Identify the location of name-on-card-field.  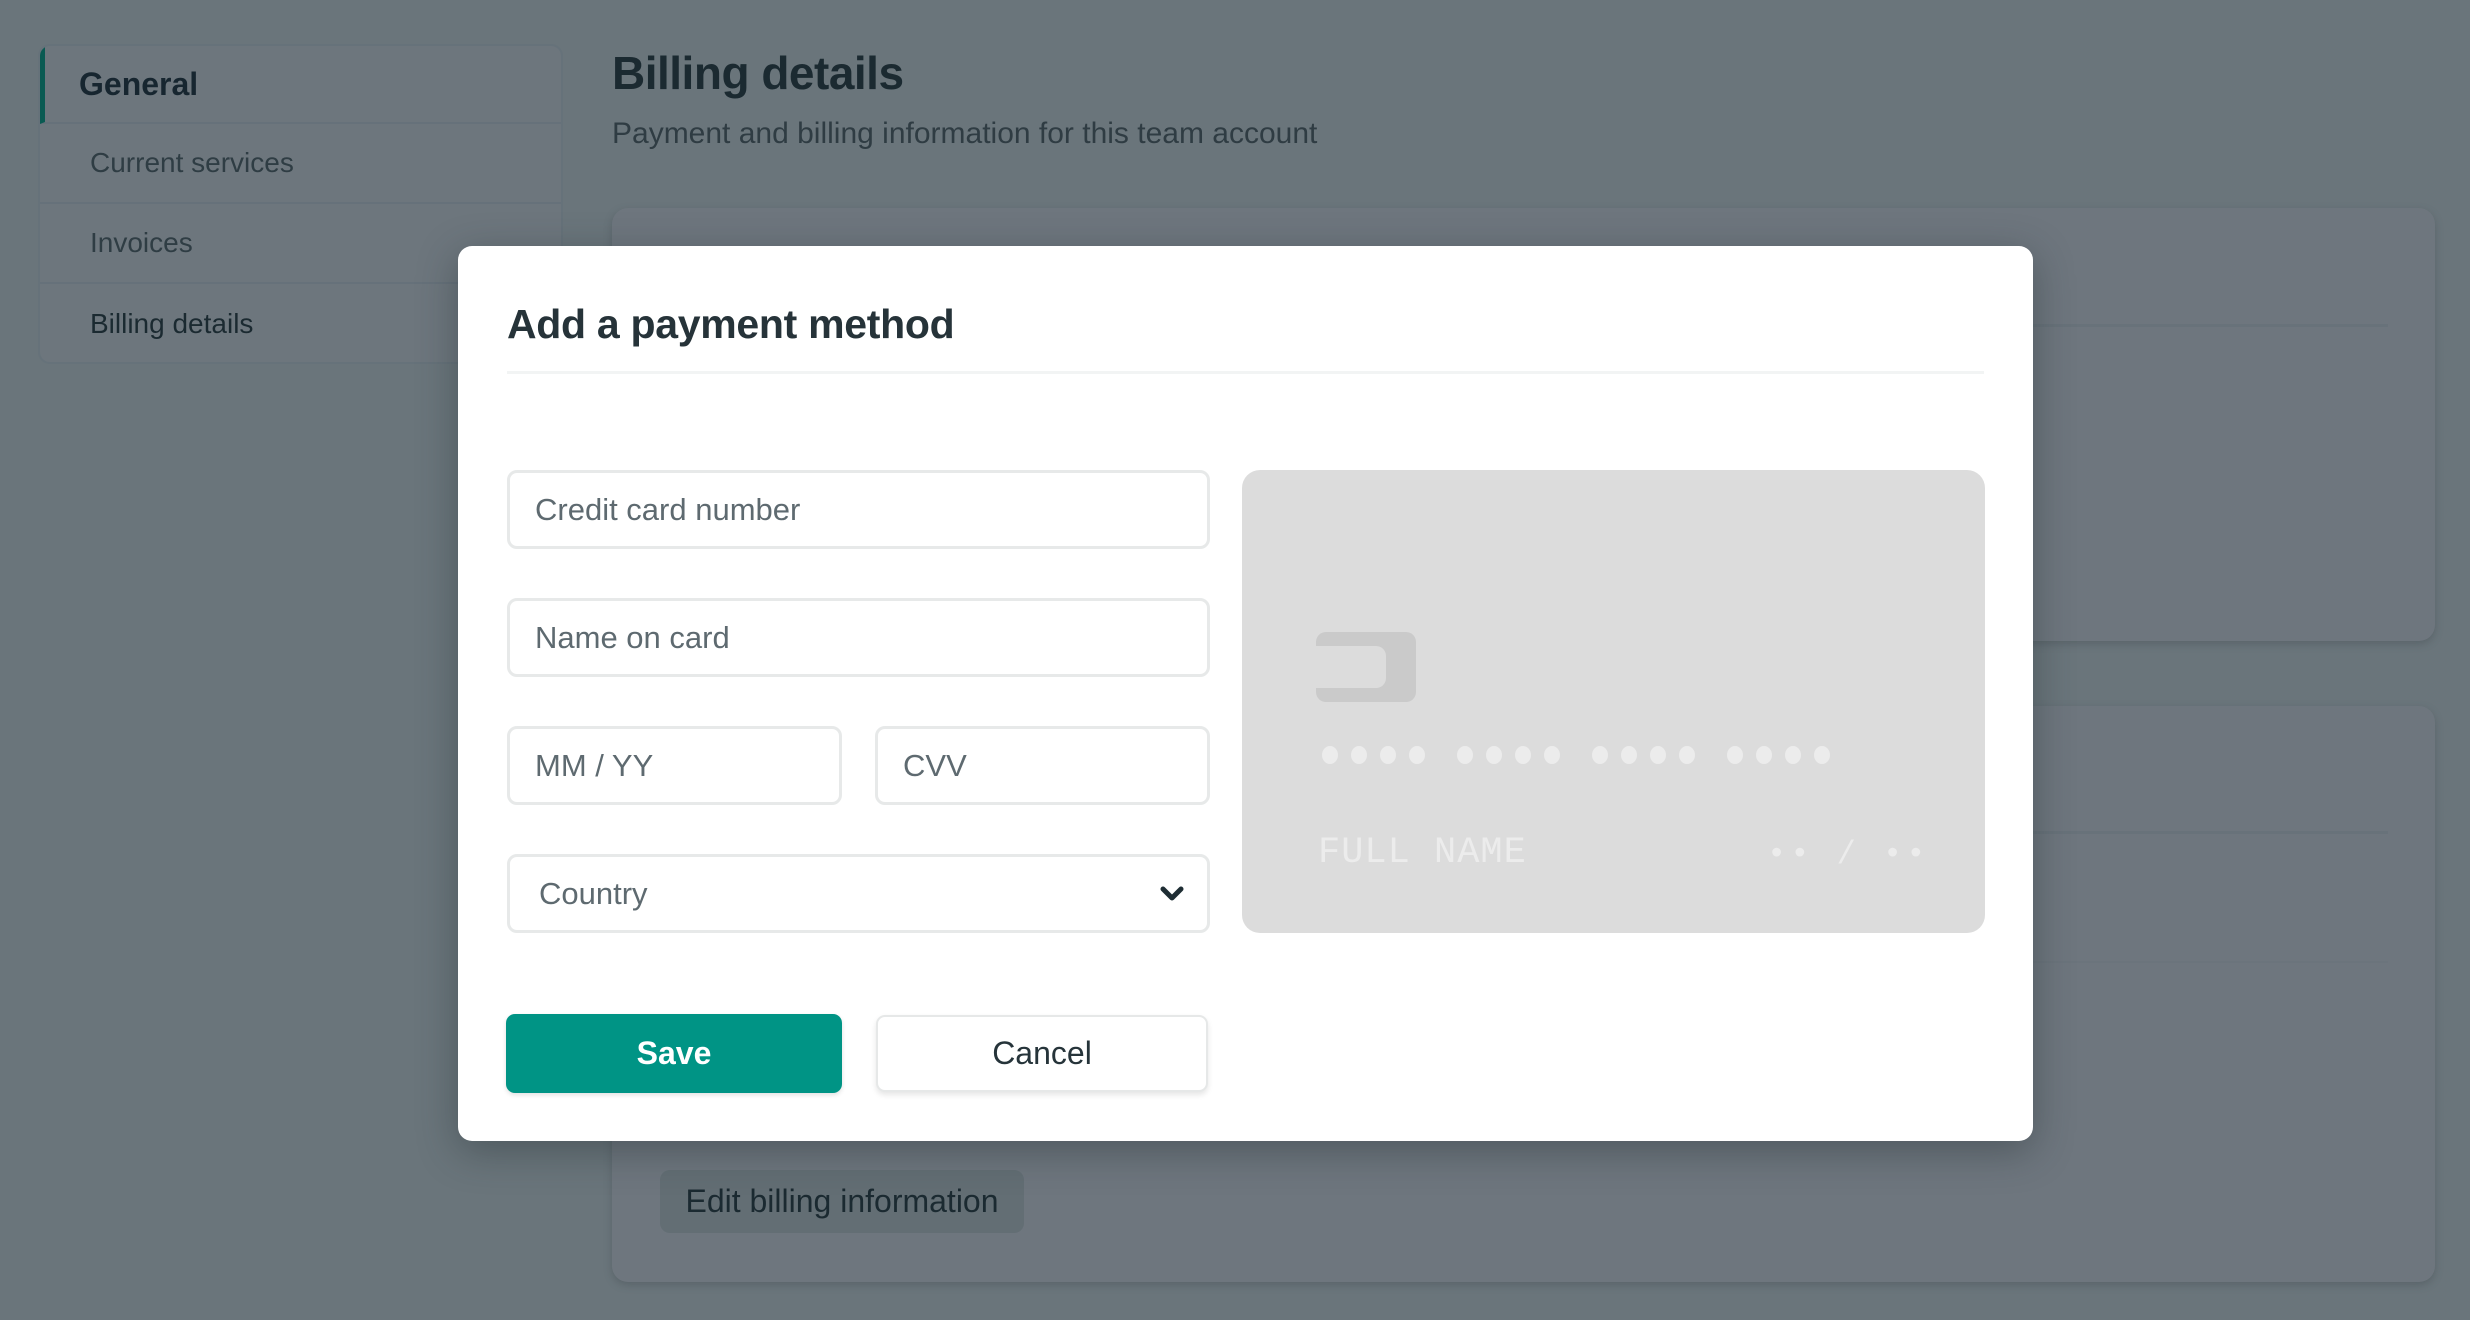
(858, 637).